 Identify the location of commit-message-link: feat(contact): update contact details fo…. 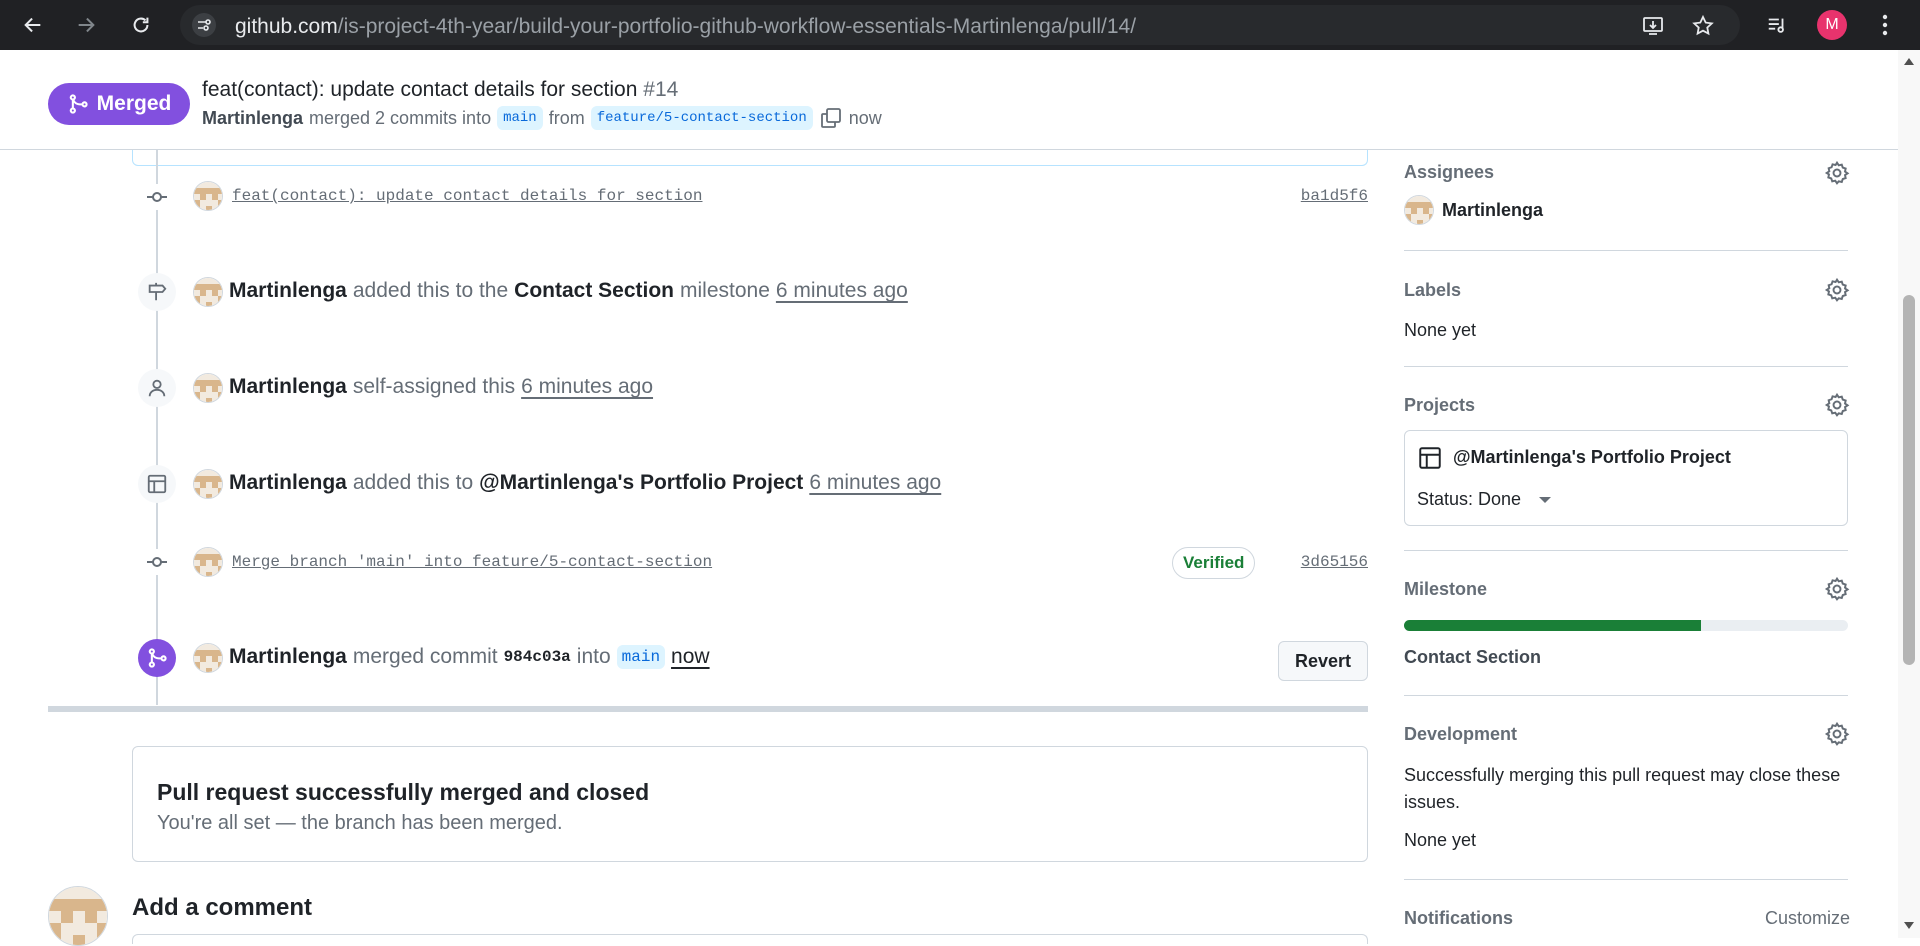
(467, 196).